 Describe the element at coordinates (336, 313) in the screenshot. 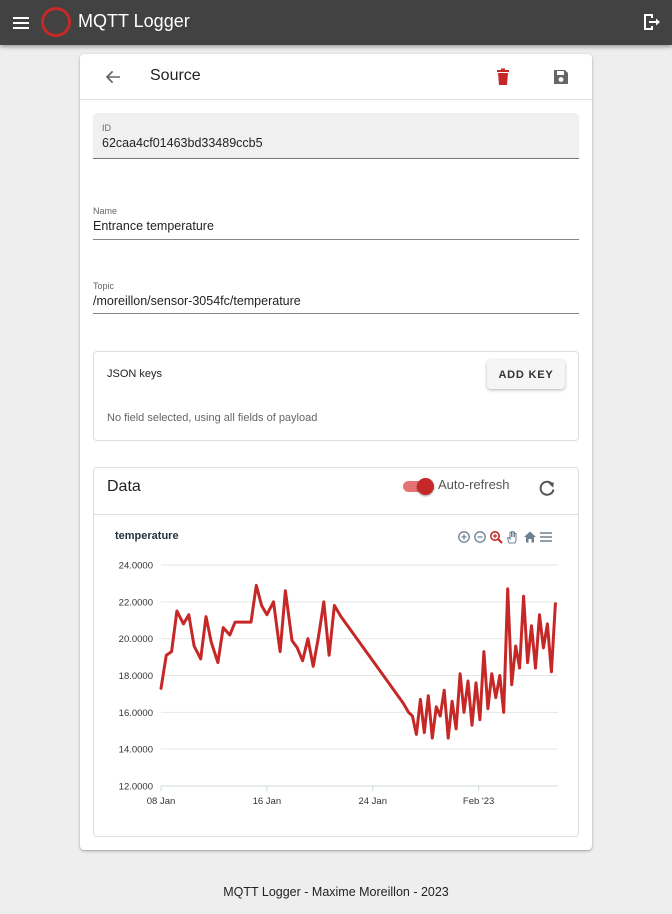

I see `topic-field-underline` at that location.